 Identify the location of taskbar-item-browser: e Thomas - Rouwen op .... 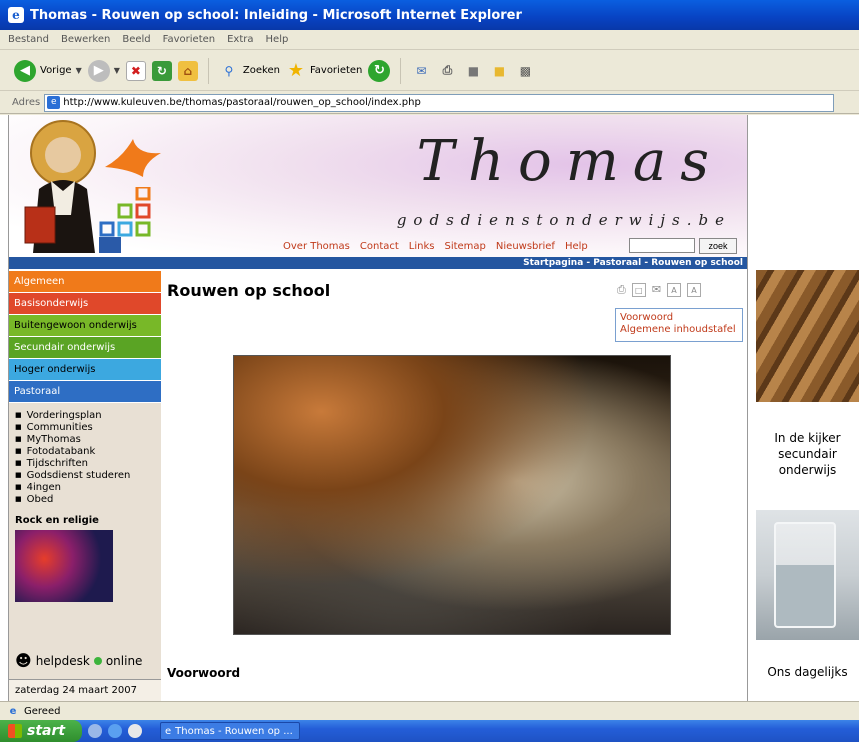
(230, 731).